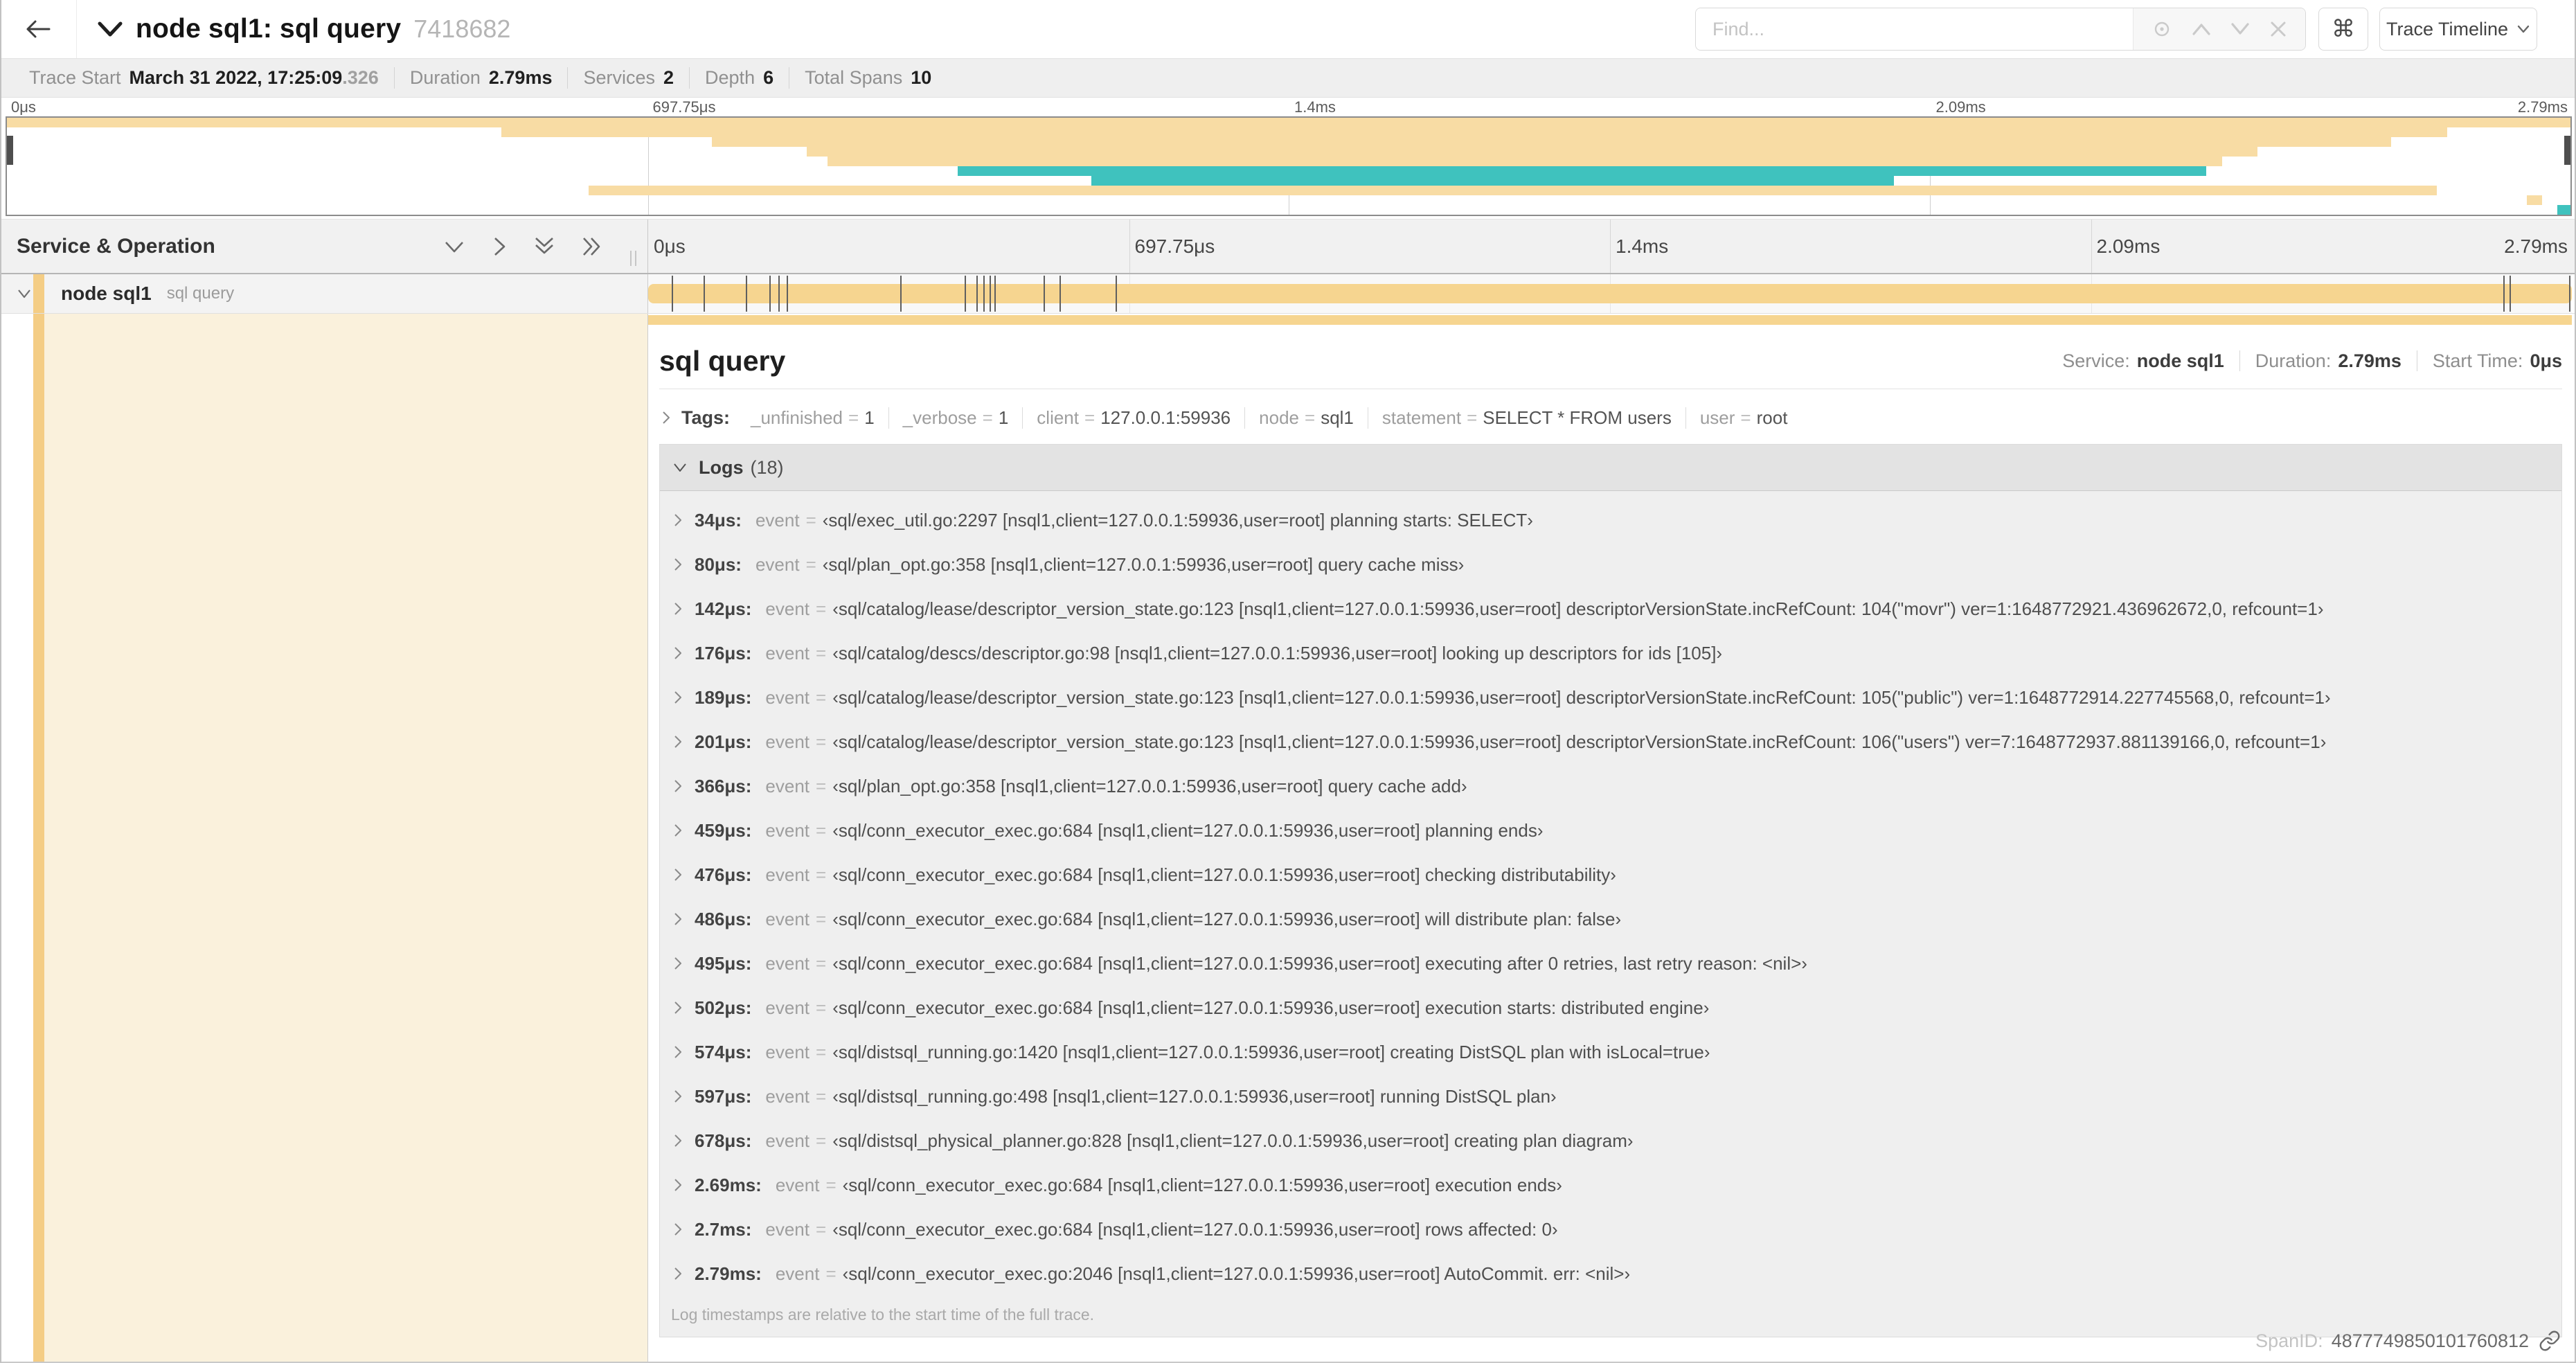  Describe the element at coordinates (2458, 30) in the screenshot. I see `view-select-button: Trace Timeline` at that location.